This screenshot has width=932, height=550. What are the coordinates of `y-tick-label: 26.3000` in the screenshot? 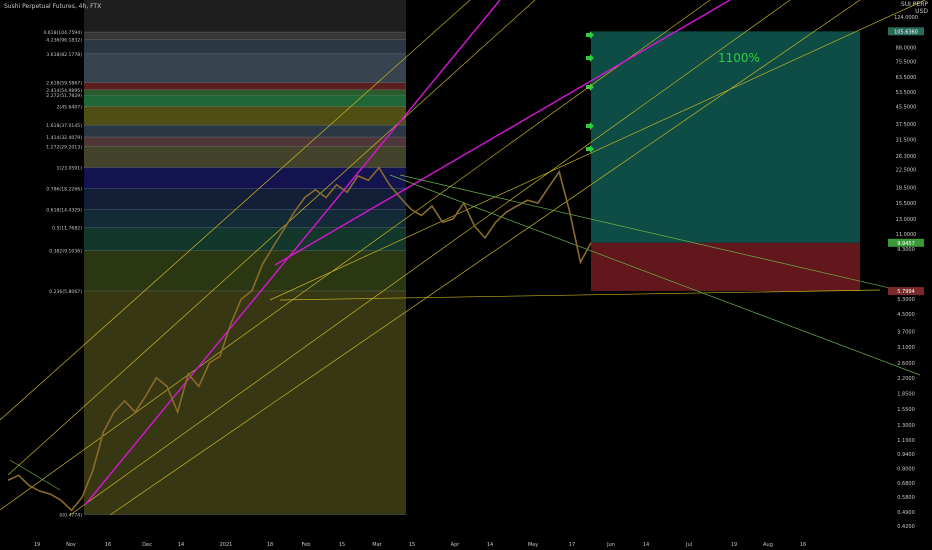 It's located at (906, 157).